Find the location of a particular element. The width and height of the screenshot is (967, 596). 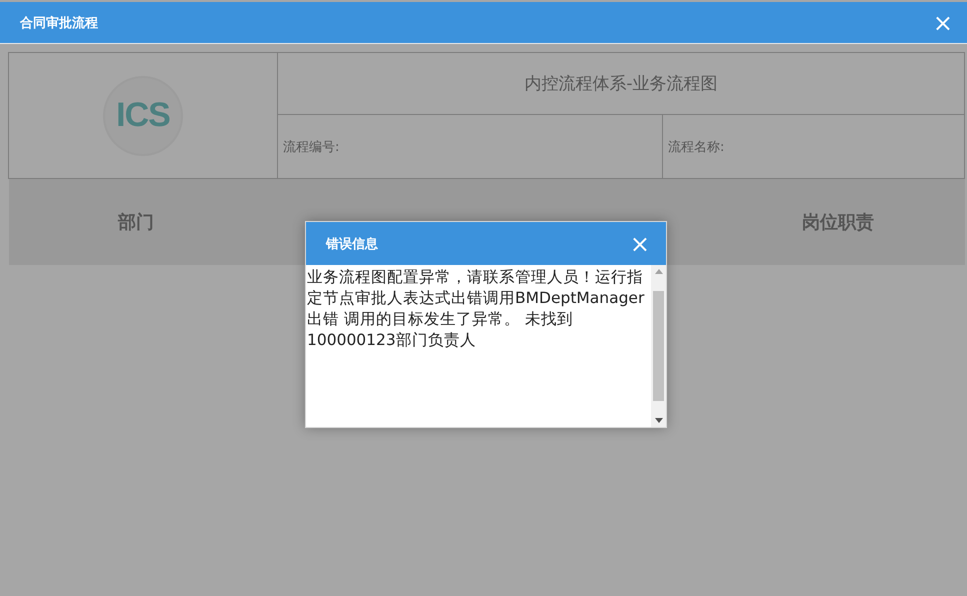

column-header: 部门 is located at coordinates (136, 222).